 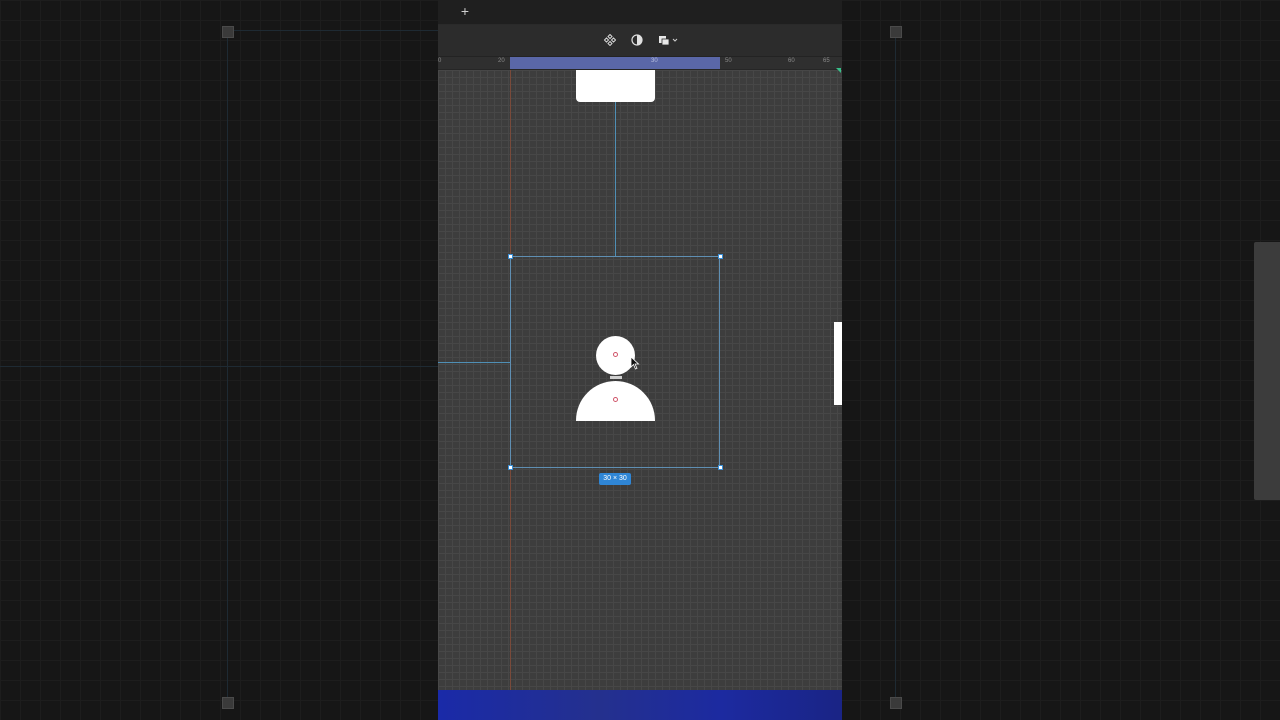 What do you see at coordinates (720, 256) in the screenshot?
I see `resize-handle-top-right` at bounding box center [720, 256].